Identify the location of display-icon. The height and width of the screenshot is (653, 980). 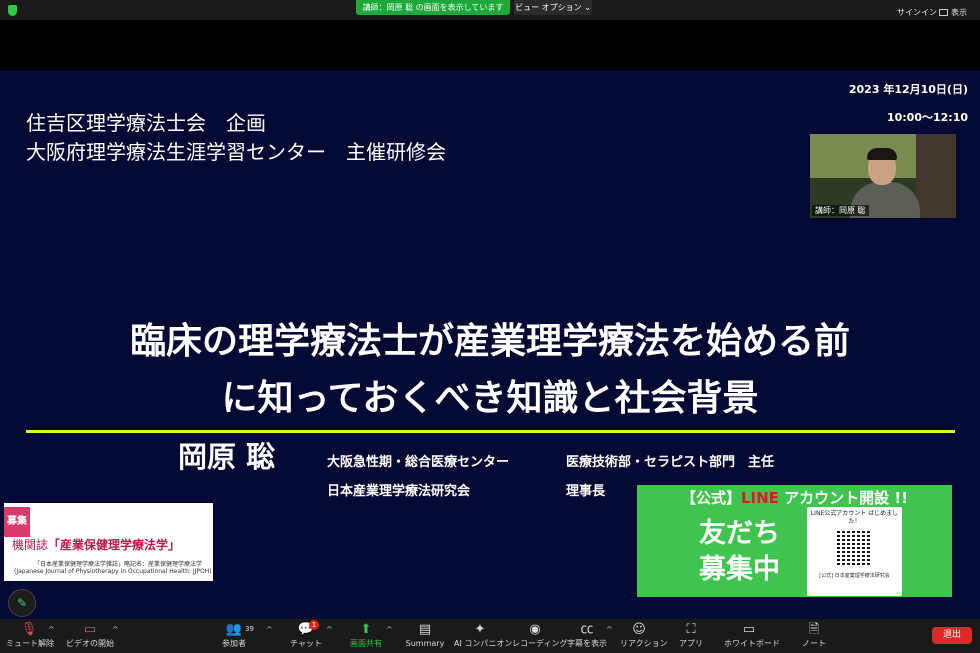
(943, 12).